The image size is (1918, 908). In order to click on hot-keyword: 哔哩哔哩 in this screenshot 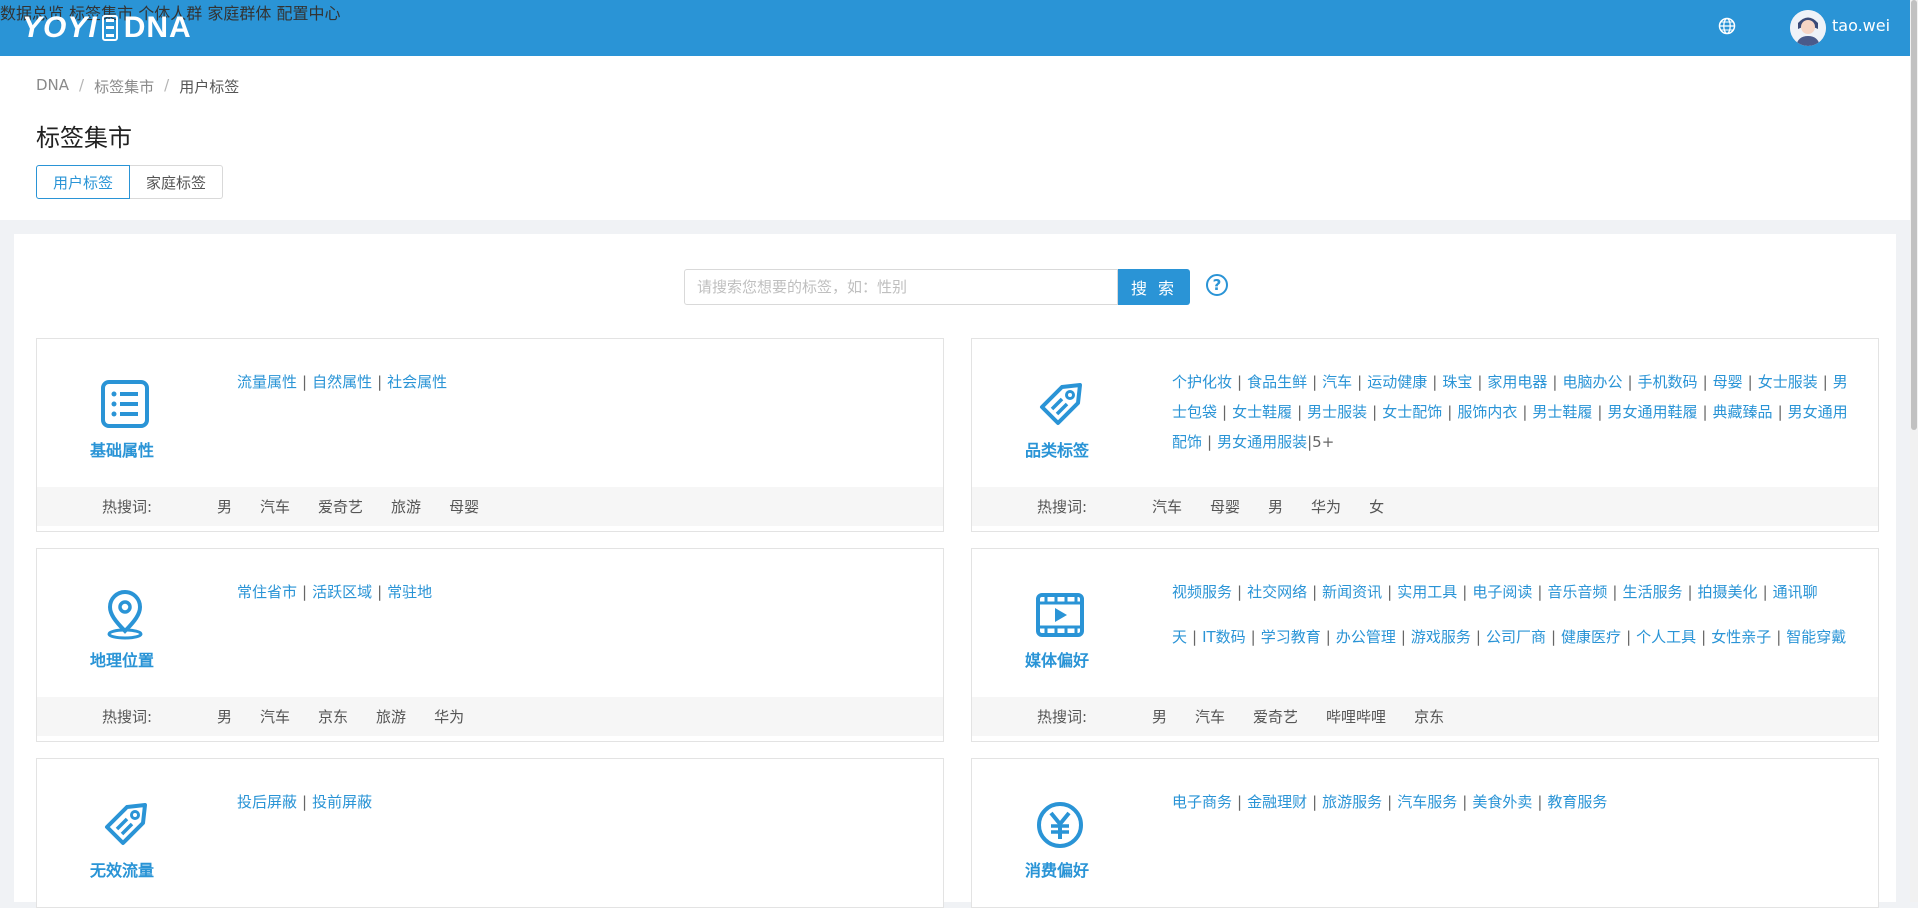, I will do `click(1356, 716)`.